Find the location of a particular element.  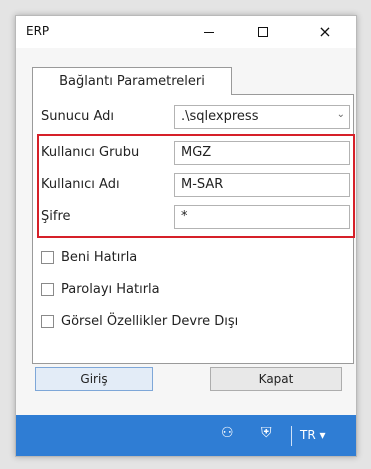

disable-visual-features-checkbox: Görsel Özellikler Devre Dışı is located at coordinates (139, 321).